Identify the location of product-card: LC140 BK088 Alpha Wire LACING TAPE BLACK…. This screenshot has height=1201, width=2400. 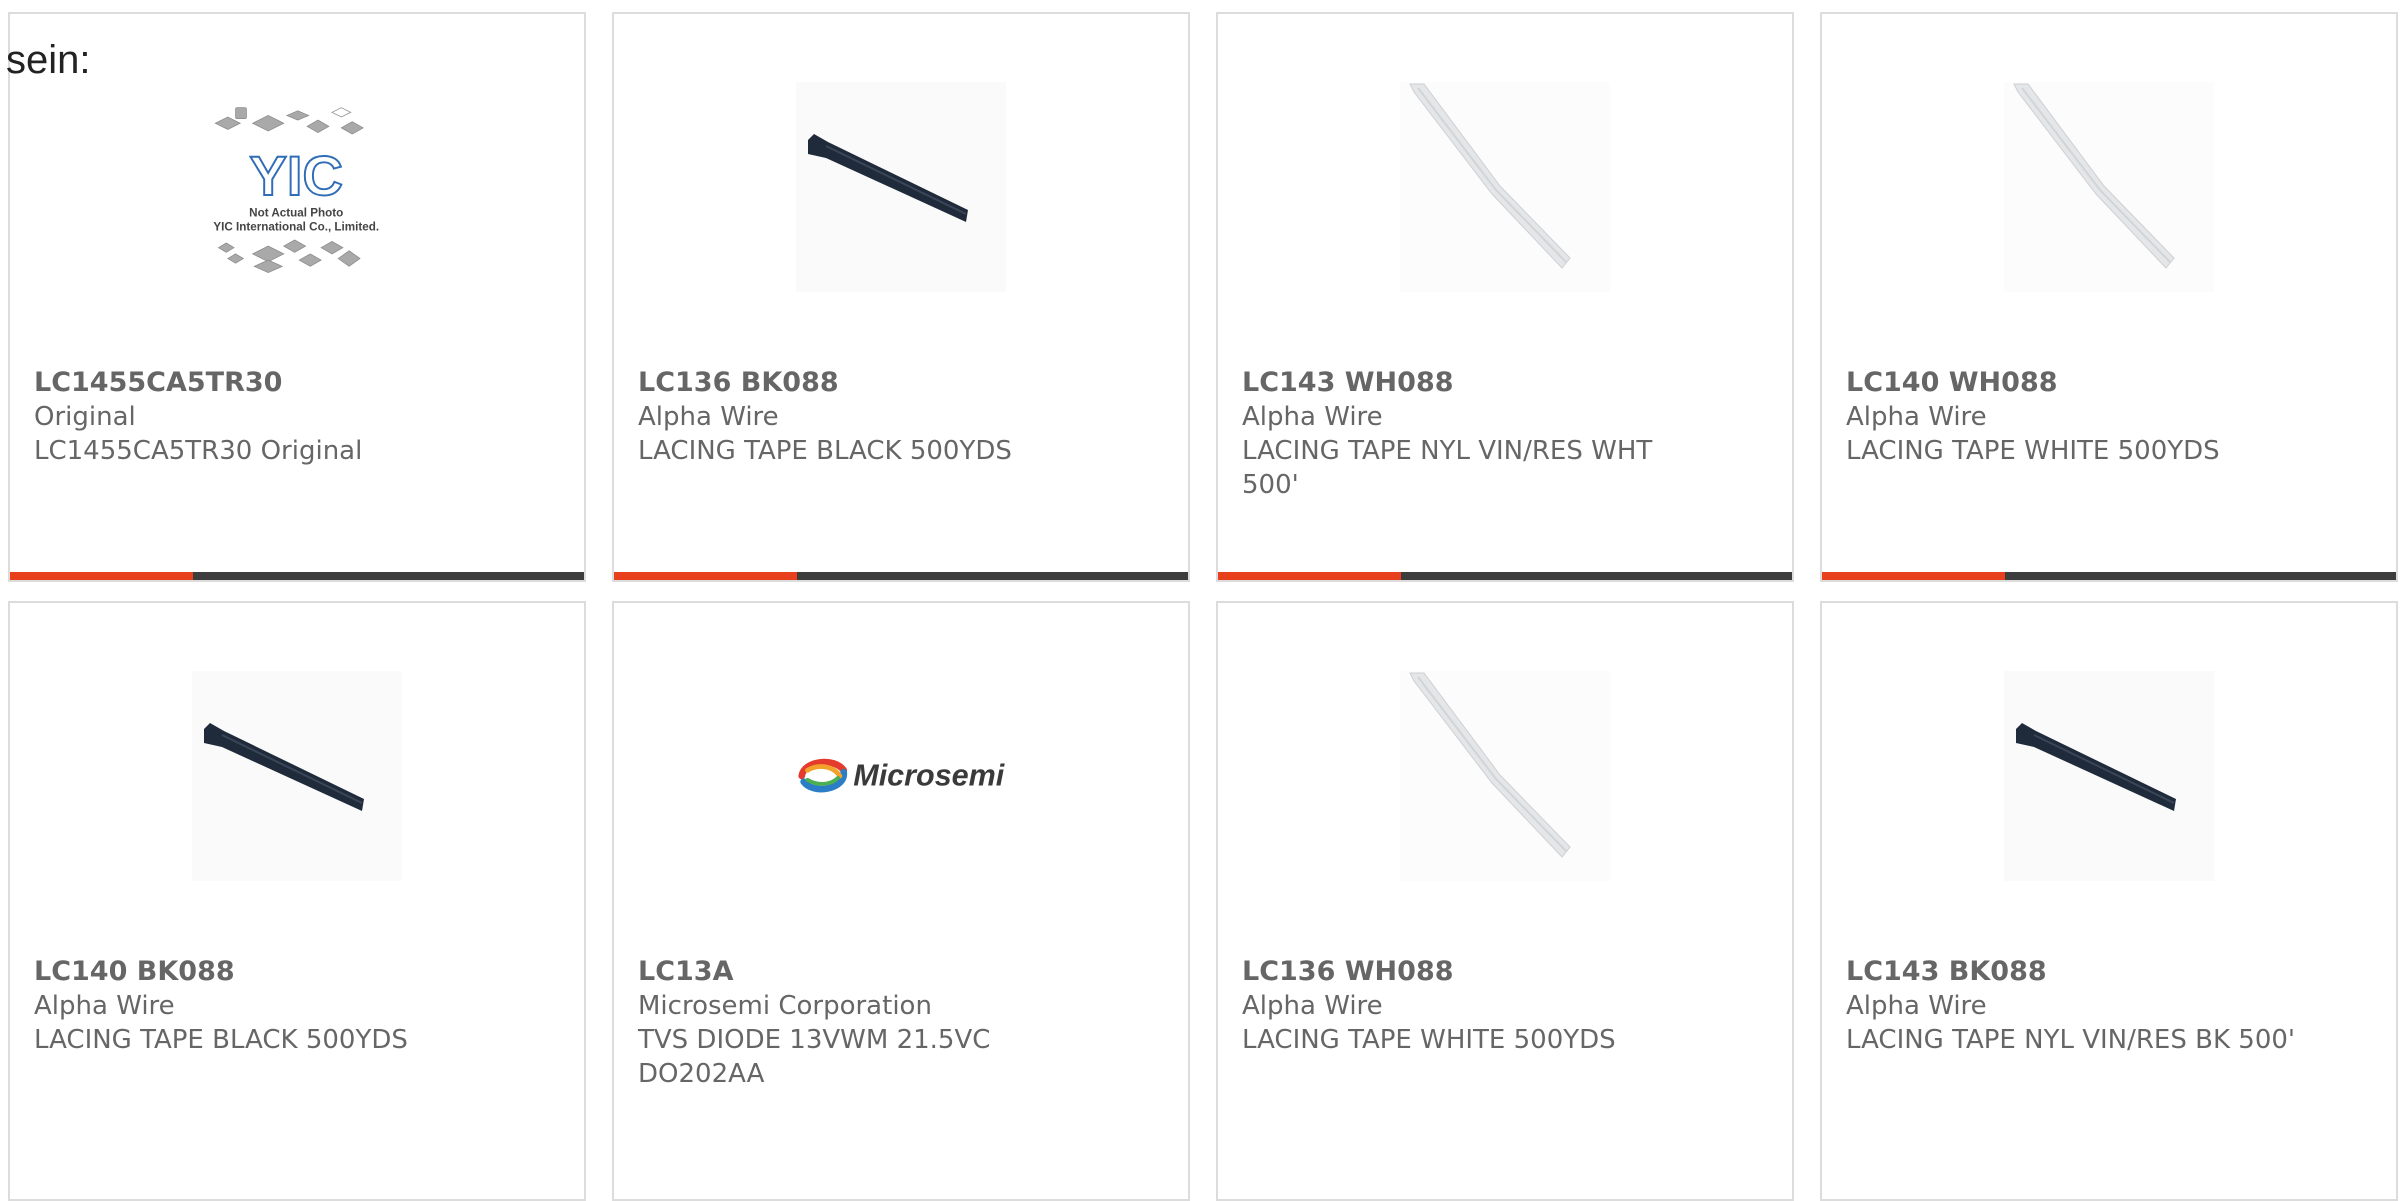
(297, 901).